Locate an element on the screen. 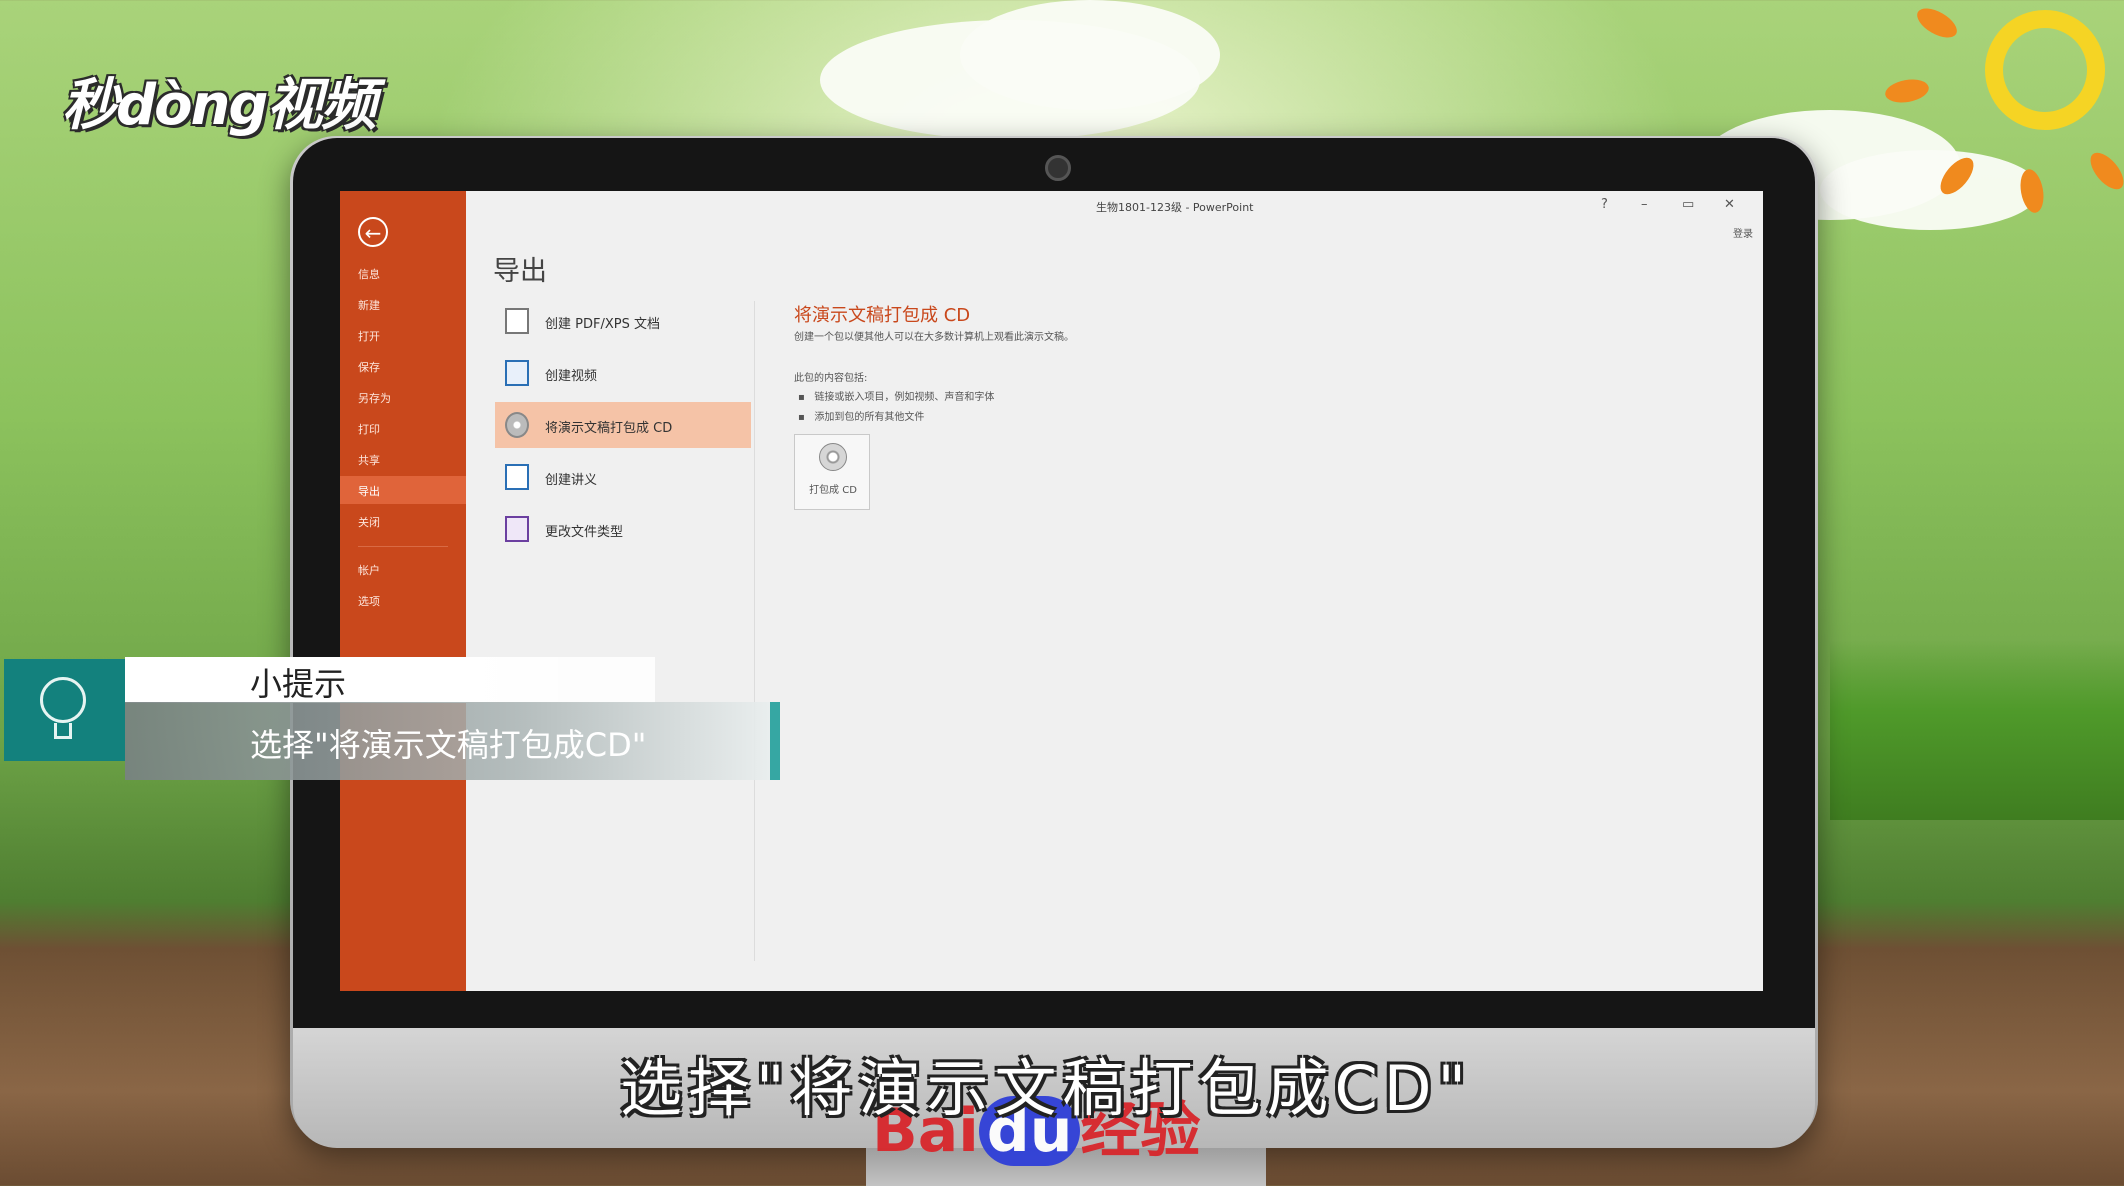  title-bar: 生物1801-123级 - PowerPoint ? – ▭ ✕ is located at coordinates (1114, 206).